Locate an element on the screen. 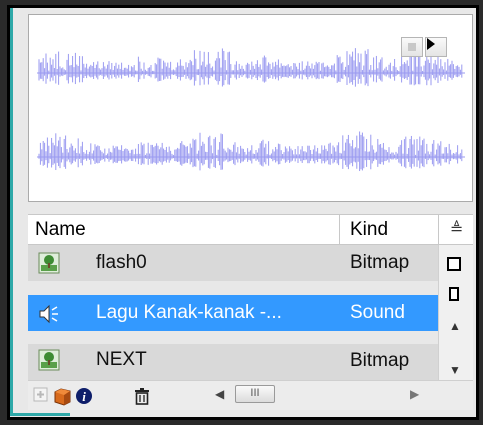  play-icon is located at coordinates (431, 44).